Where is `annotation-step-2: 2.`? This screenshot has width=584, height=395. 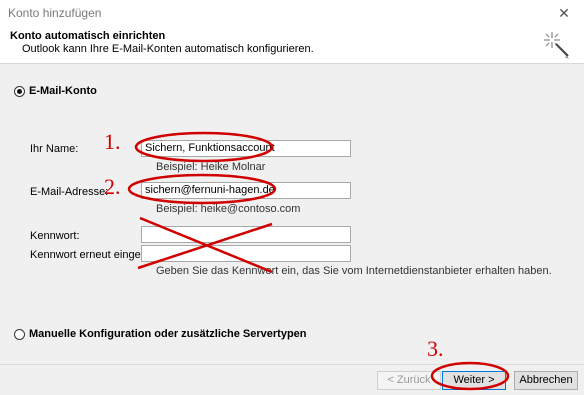 annotation-step-2: 2. is located at coordinates (112, 186).